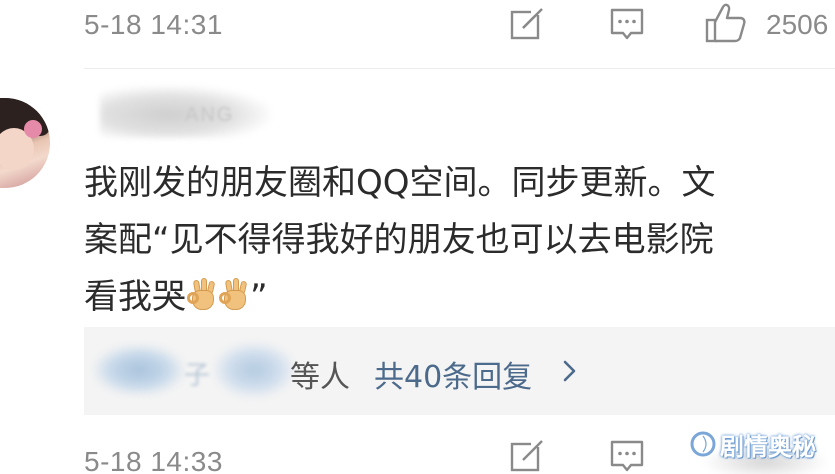 This screenshot has height=474, width=835. I want to click on comment-line-3: 看我哭 ”, so click(454, 297).